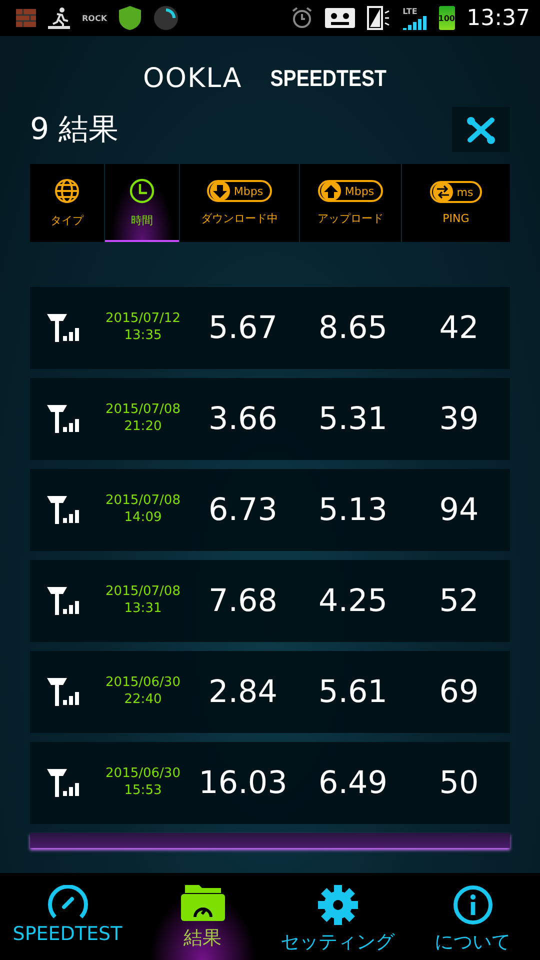 Image resolution: width=540 pixels, height=960 pixels. Describe the element at coordinates (143, 510) in the screenshot. I see `result-datetime: 2015/07/08 14:09` at that location.